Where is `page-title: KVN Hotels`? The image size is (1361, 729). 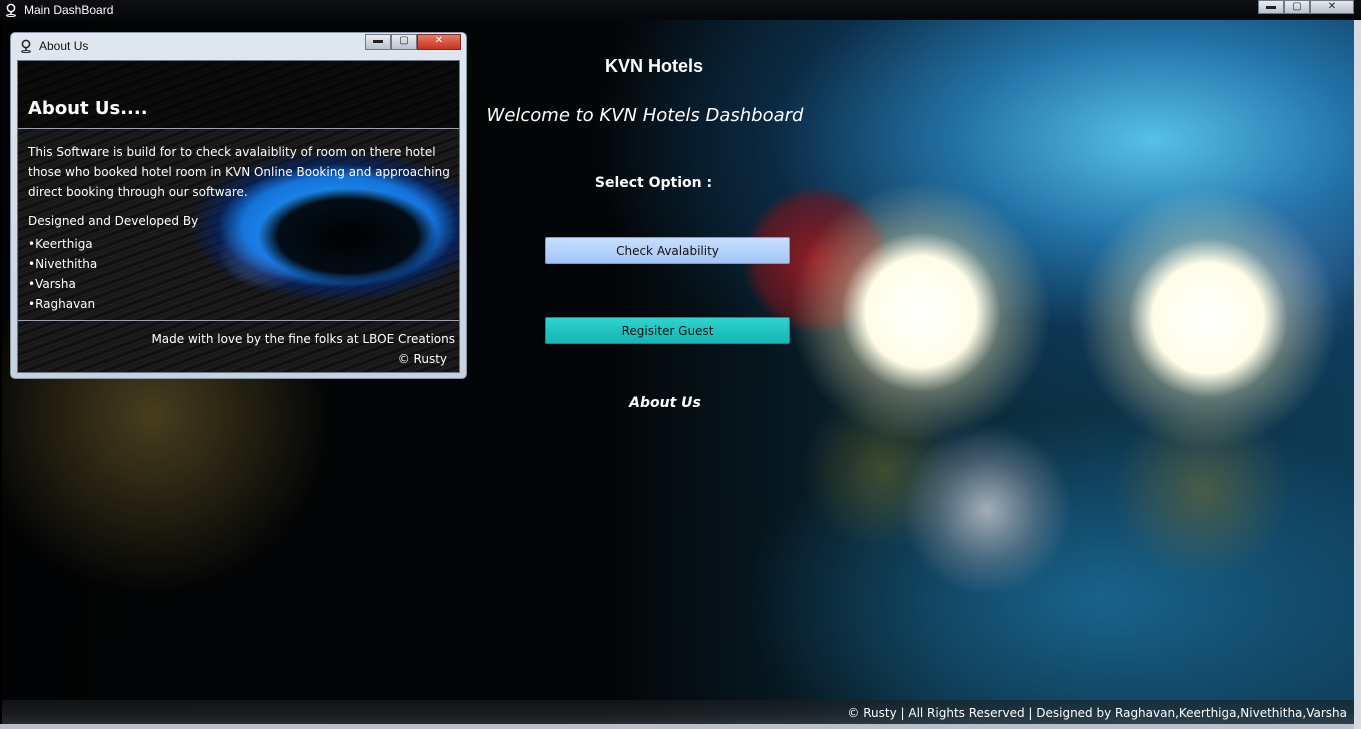 page-title: KVN Hotels is located at coordinates (653, 66).